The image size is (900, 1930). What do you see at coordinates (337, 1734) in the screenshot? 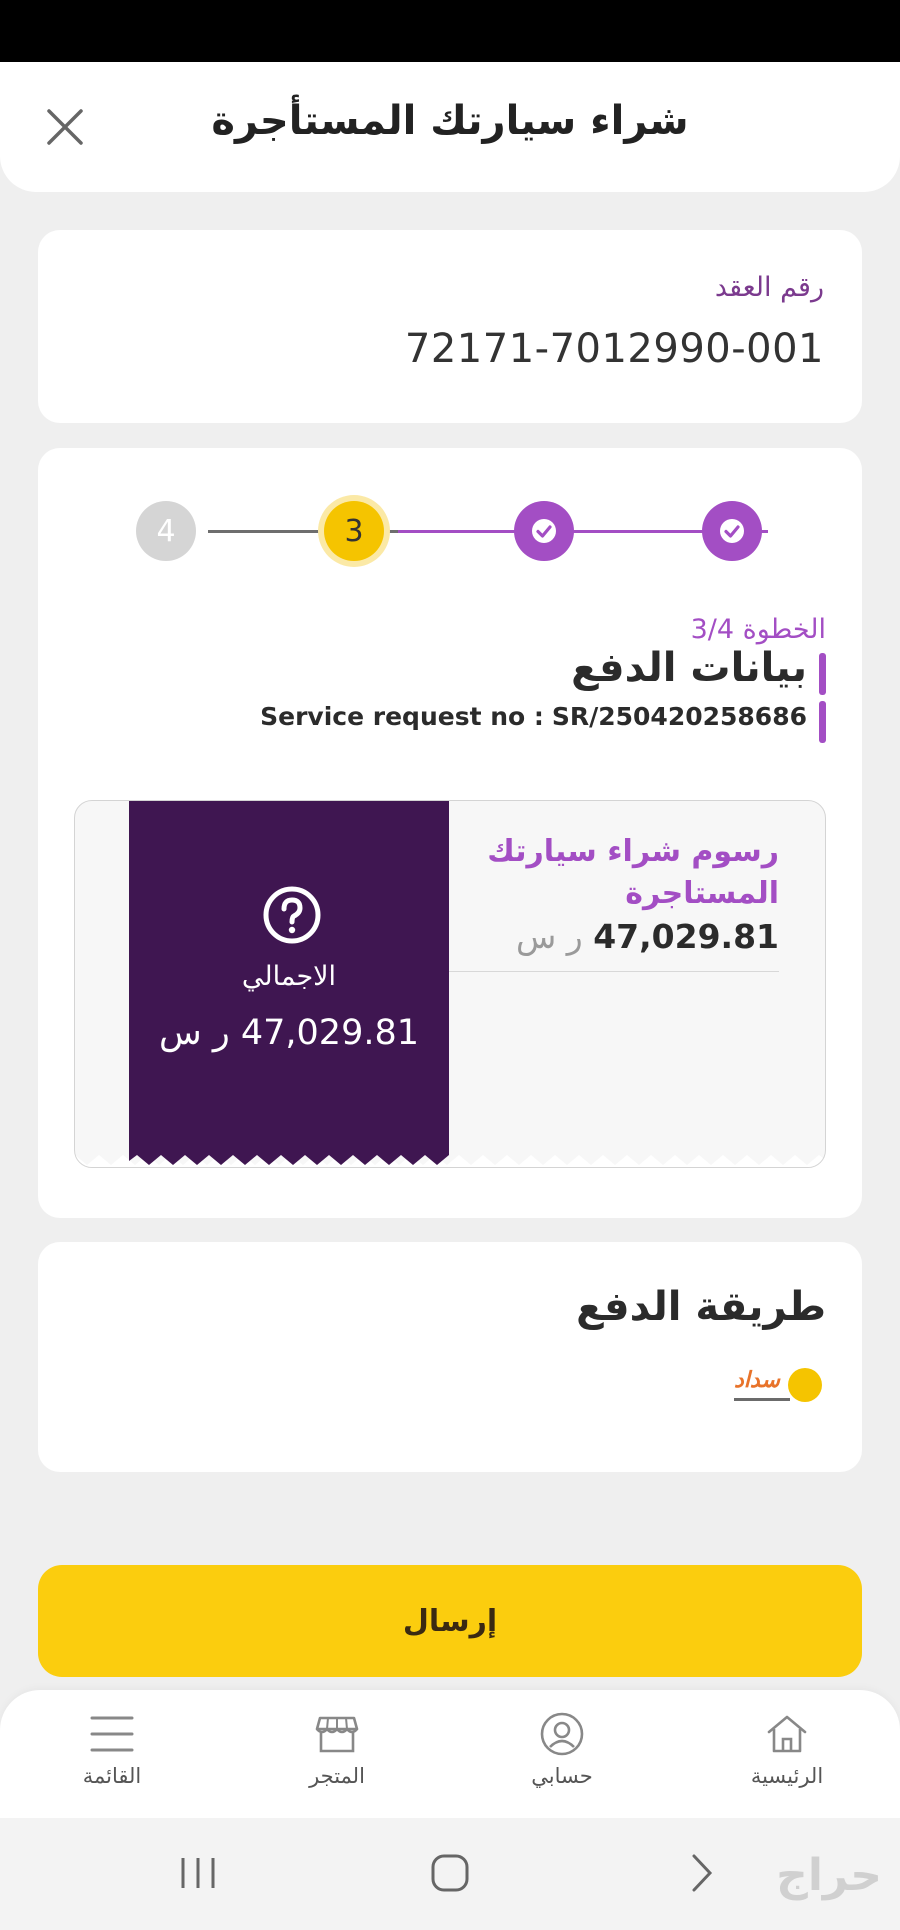
I see `store-icon` at bounding box center [337, 1734].